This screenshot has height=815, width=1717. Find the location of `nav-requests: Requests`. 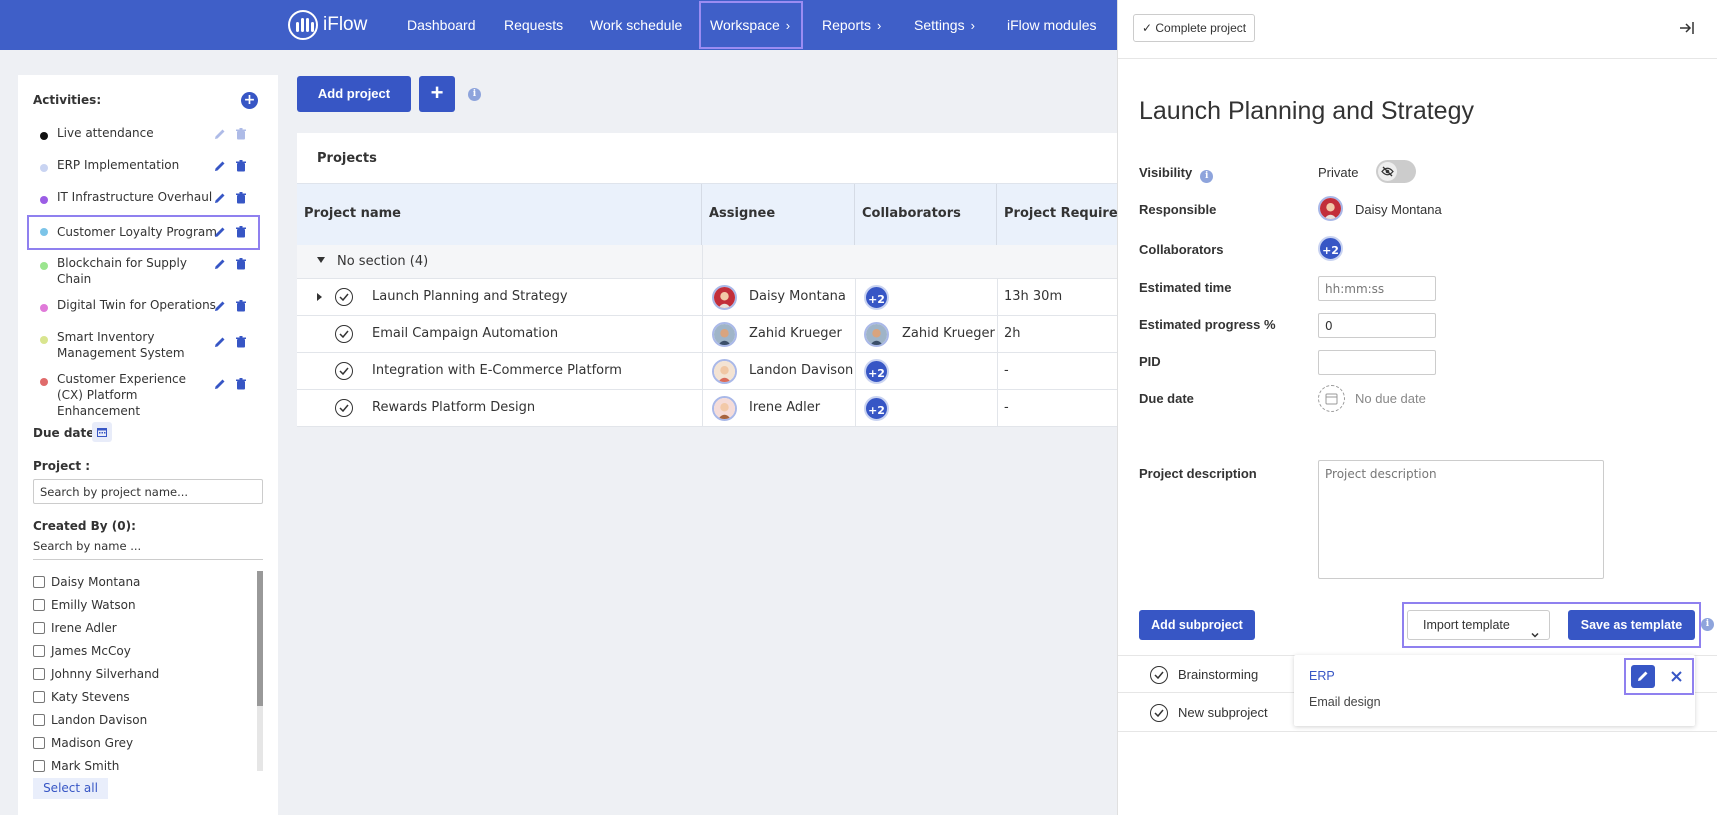

nav-requests: Requests is located at coordinates (533, 25).